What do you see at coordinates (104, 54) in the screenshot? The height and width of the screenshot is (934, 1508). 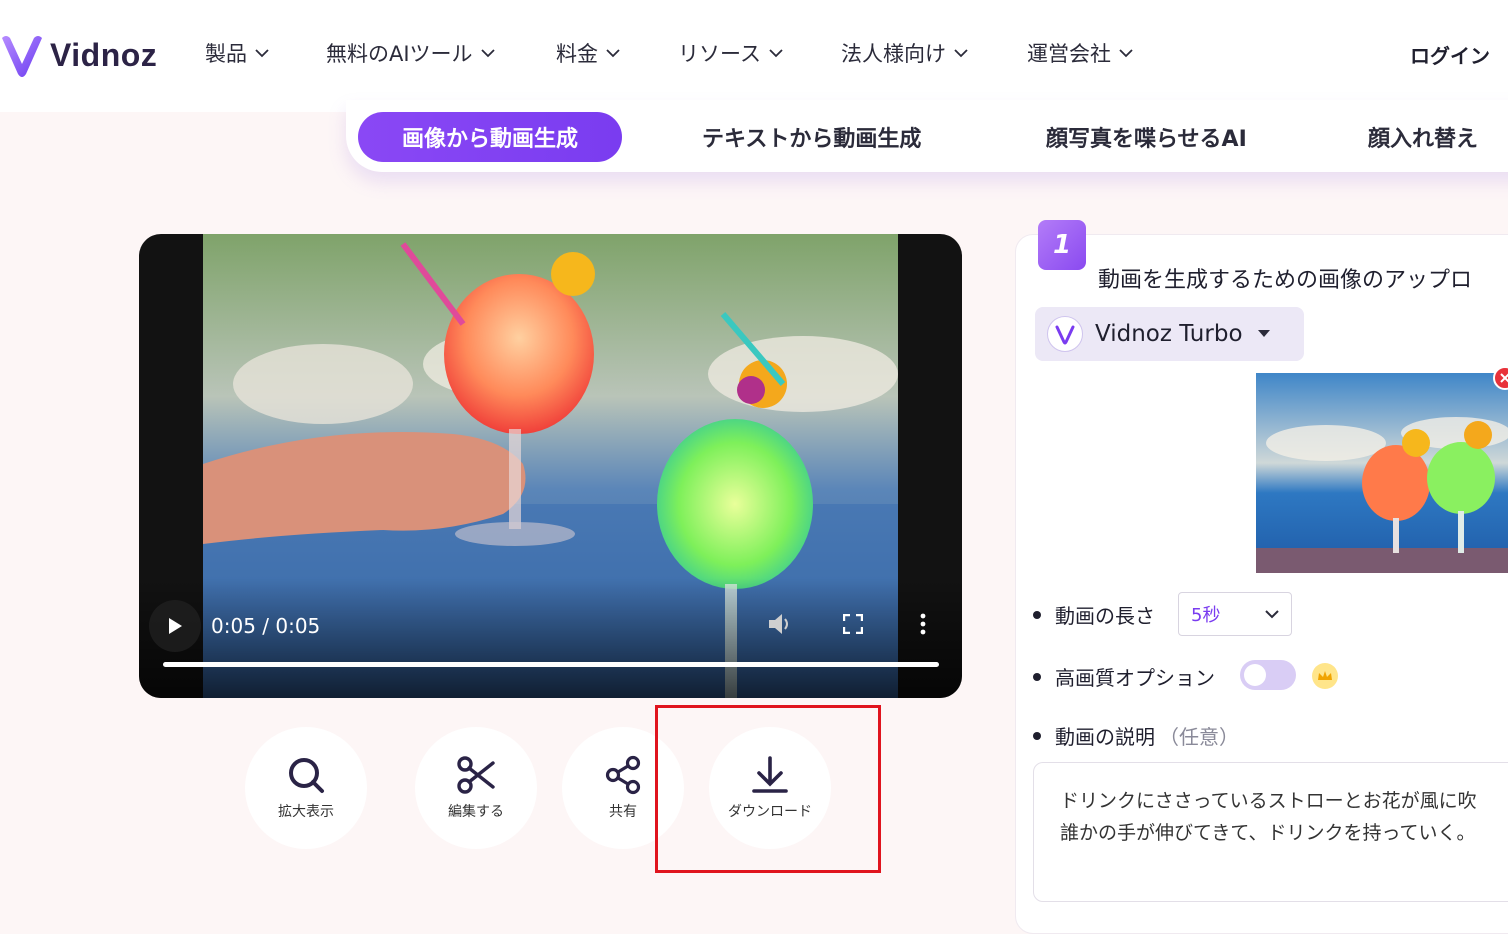 I see `brand-name: Vidnoz` at bounding box center [104, 54].